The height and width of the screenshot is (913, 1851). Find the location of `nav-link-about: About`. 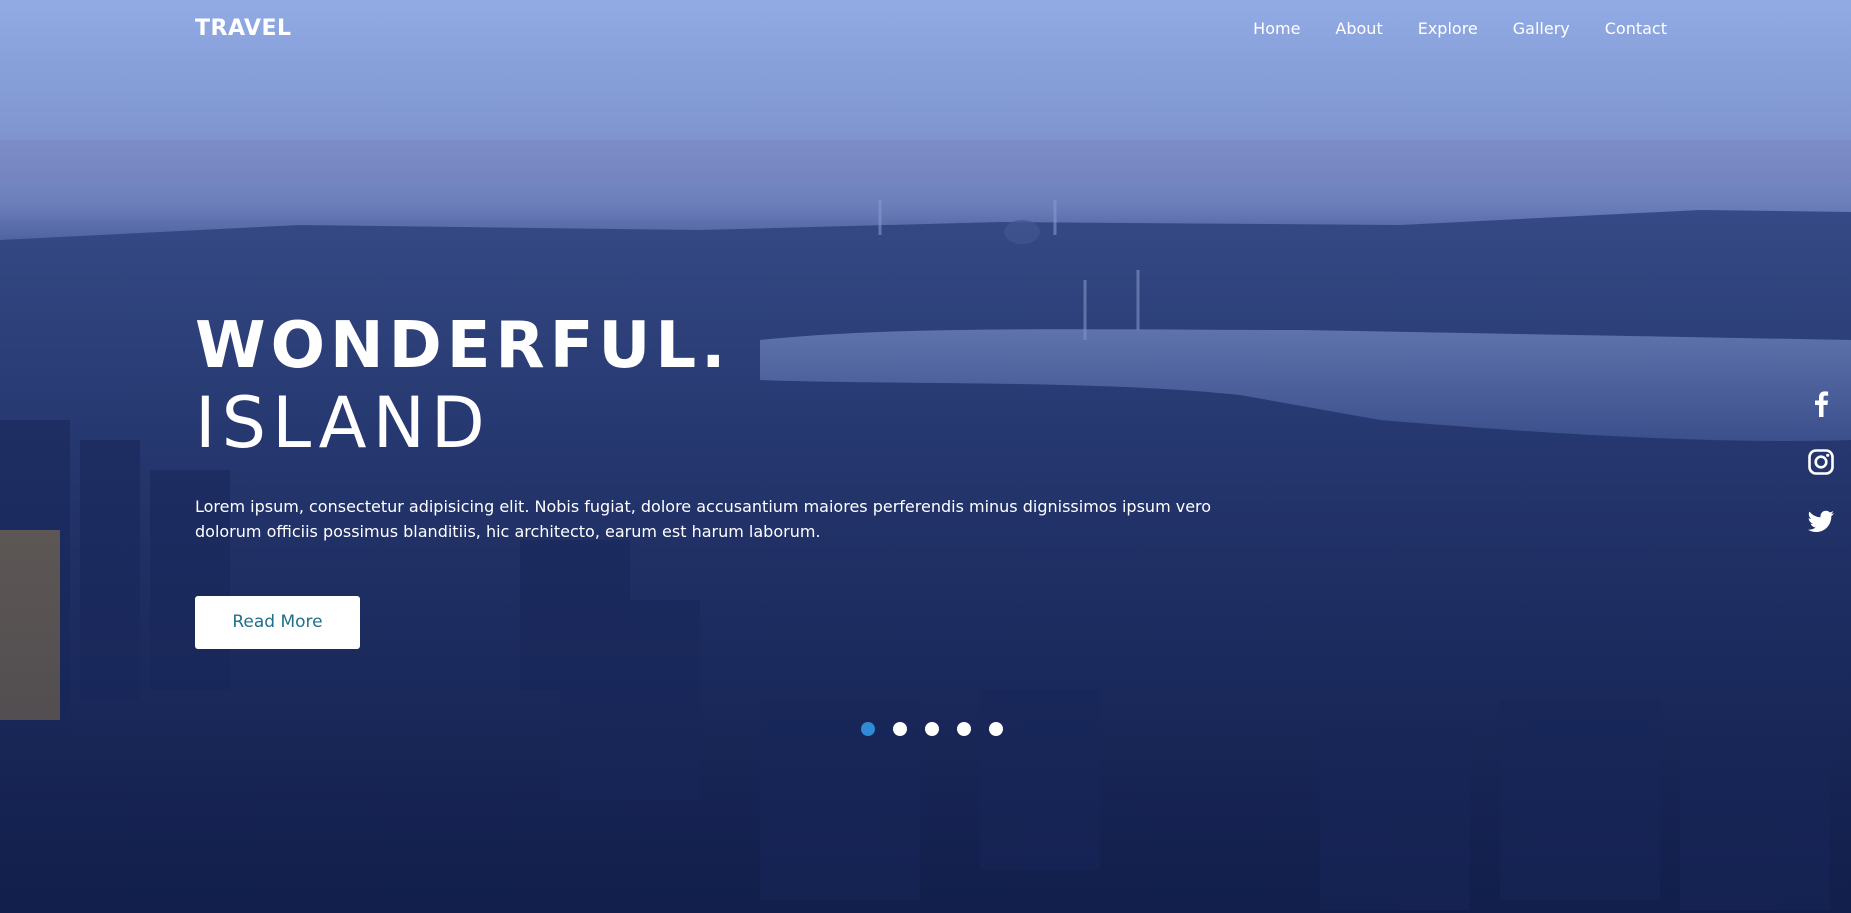

nav-link-about: About is located at coordinates (1358, 28).